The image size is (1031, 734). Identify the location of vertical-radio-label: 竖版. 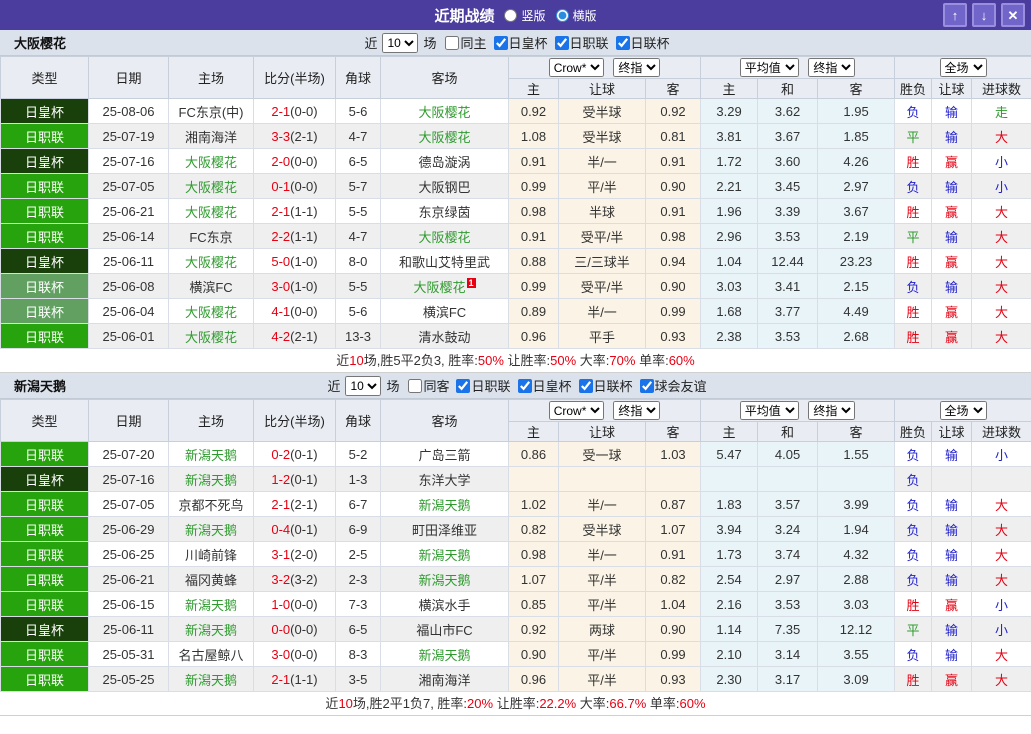
(533, 15).